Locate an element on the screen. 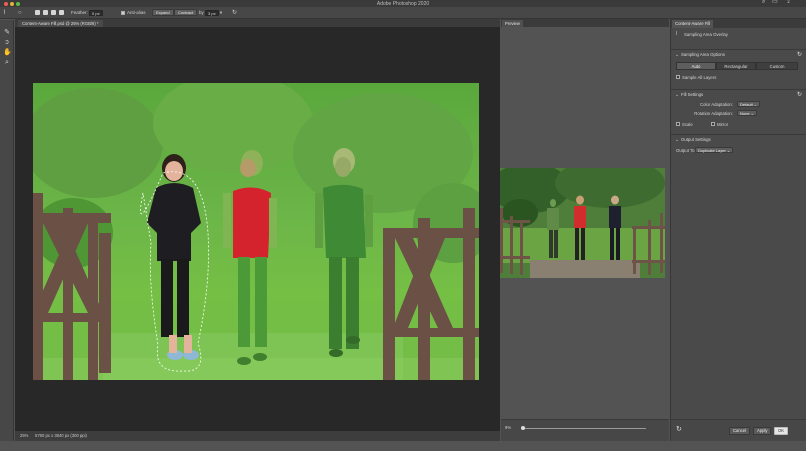 This screenshot has width=806, height=451. by-label: by is located at coordinates (201, 12).